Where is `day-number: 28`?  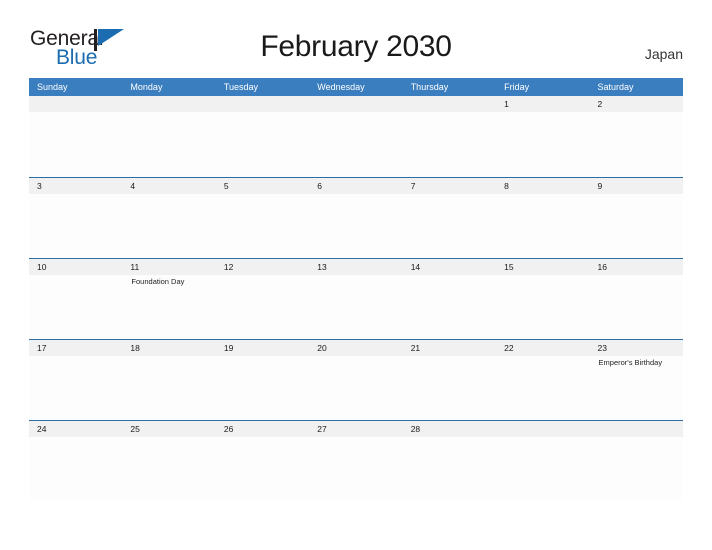
day-number: 28 is located at coordinates (415, 429).